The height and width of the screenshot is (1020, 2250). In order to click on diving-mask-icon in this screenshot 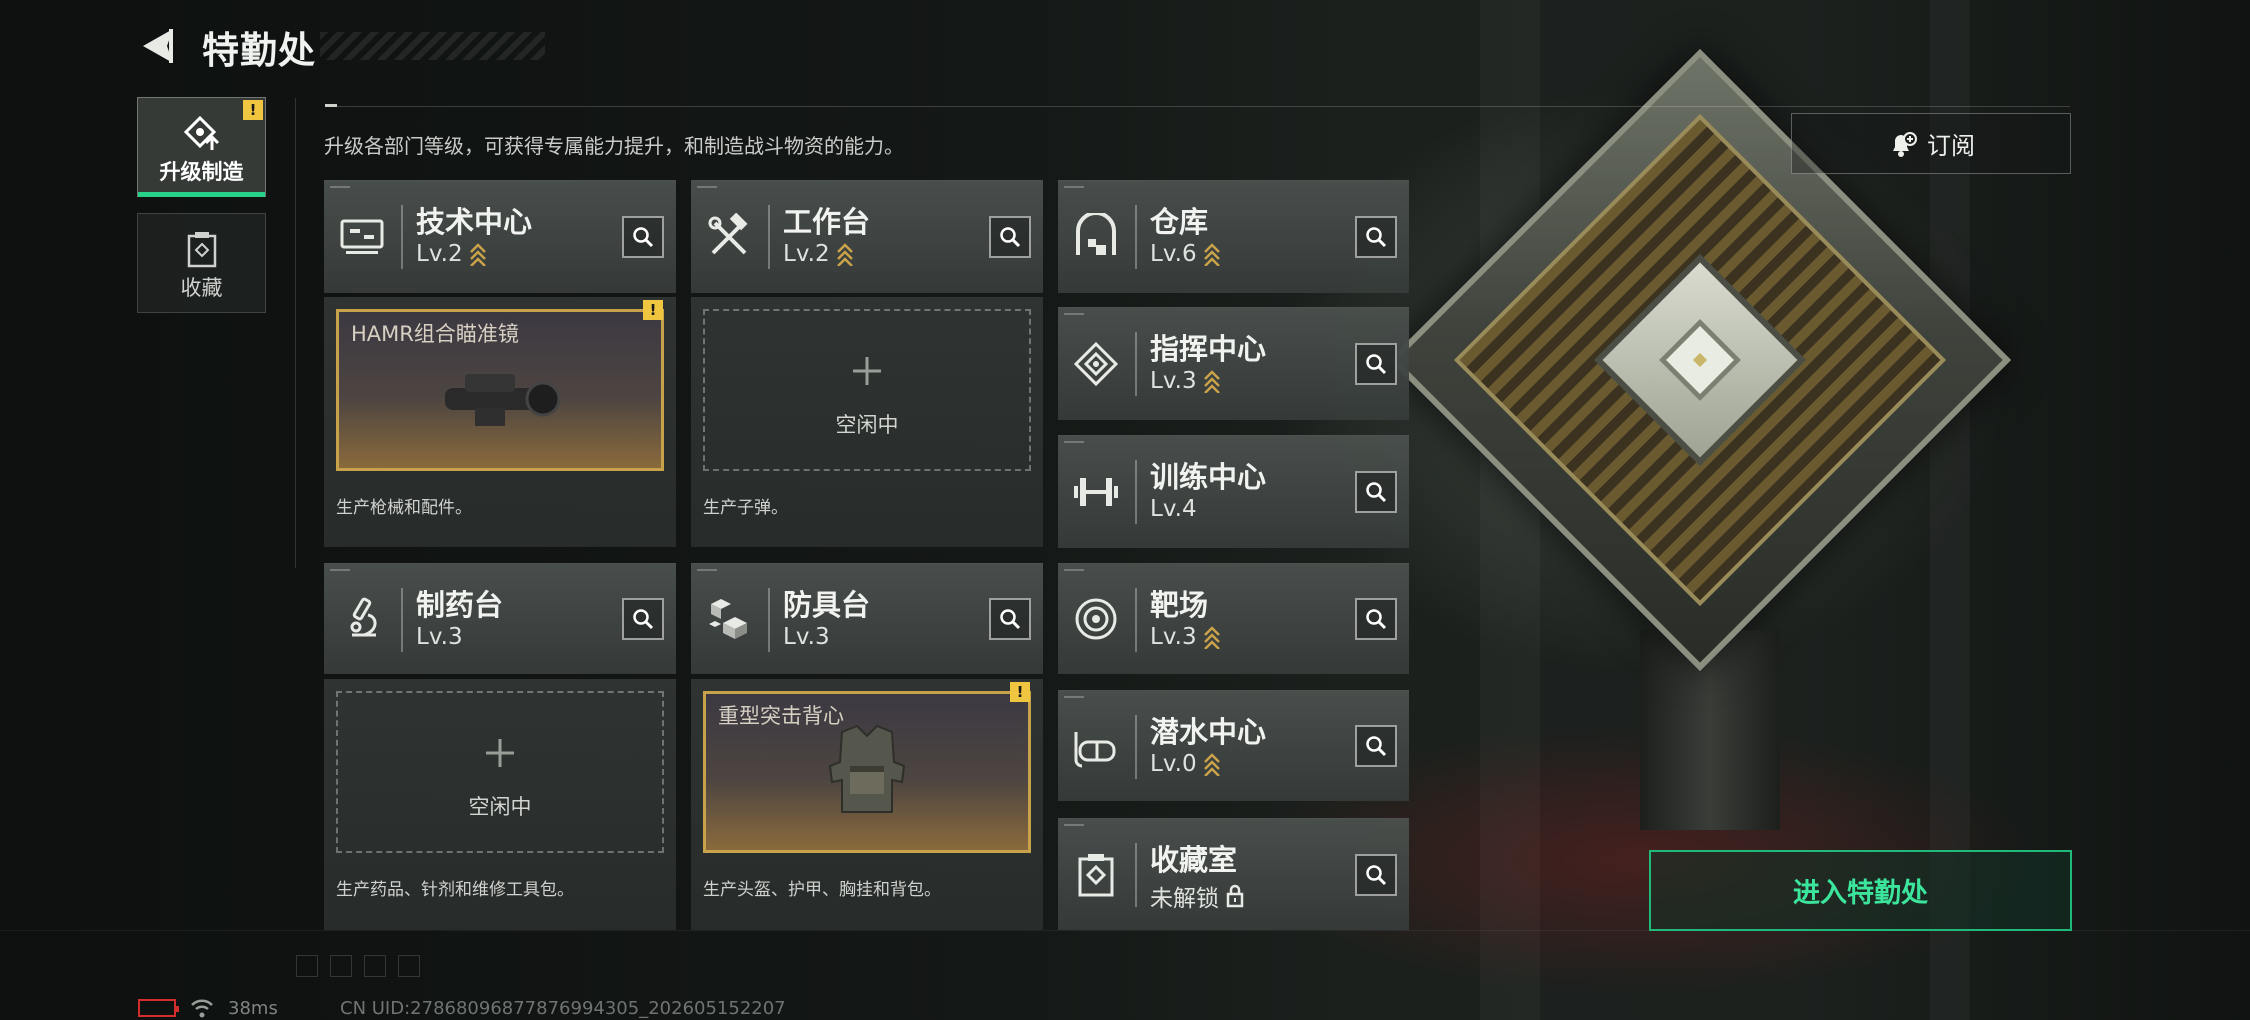, I will do `click(1095, 750)`.